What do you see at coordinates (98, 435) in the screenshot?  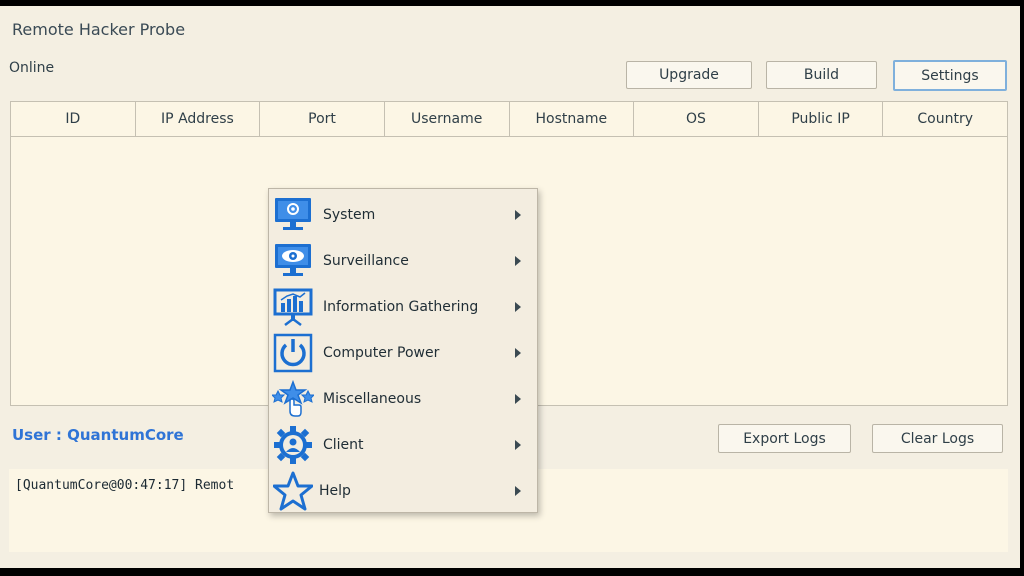 I see `current-user-label: User : QuantumCore` at bounding box center [98, 435].